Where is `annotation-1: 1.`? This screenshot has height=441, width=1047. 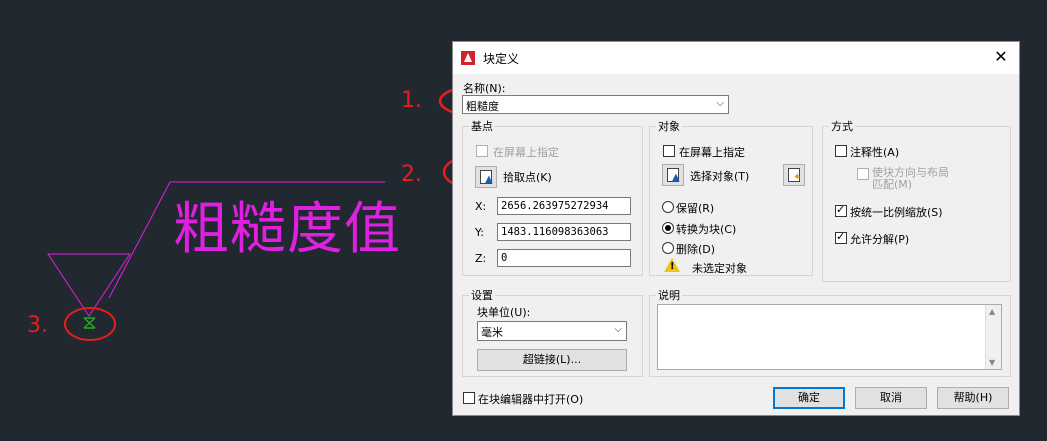 annotation-1: 1. is located at coordinates (411, 100).